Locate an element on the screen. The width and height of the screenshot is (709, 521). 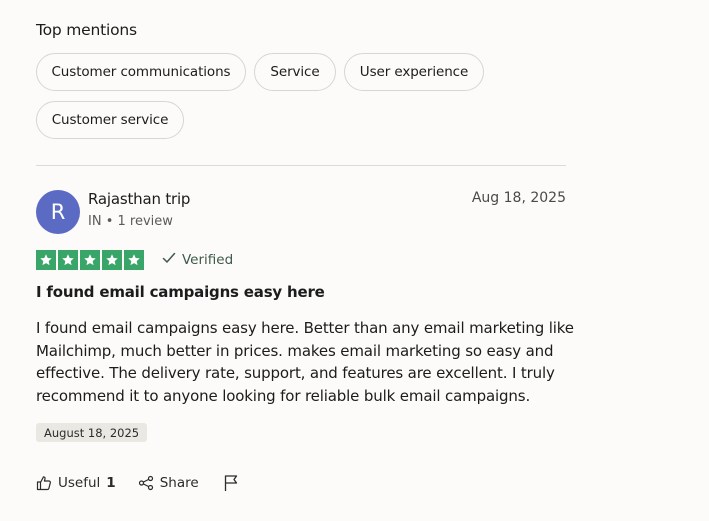
author-meta: IN • 1 review is located at coordinates (130, 221).